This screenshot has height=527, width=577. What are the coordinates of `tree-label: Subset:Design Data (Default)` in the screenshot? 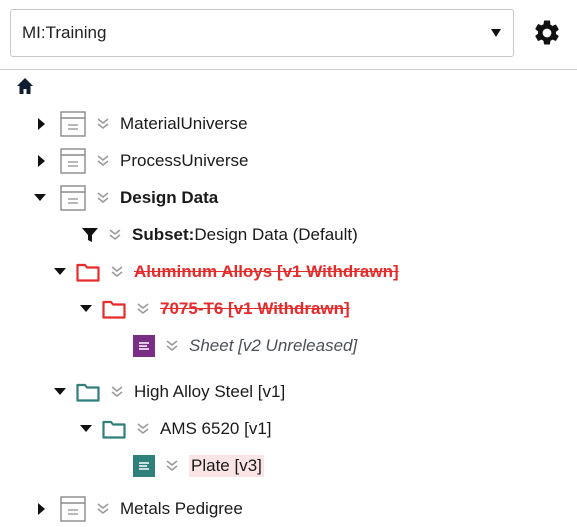 It's located at (245, 235).